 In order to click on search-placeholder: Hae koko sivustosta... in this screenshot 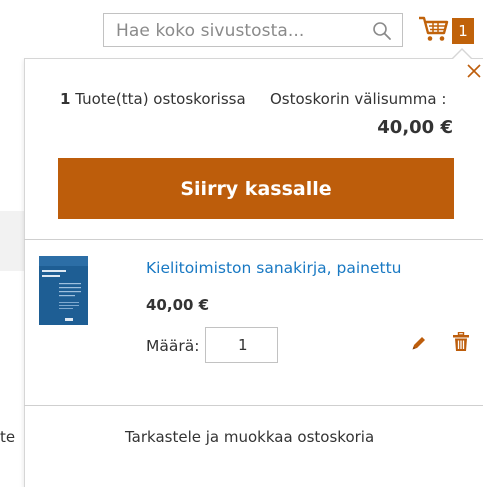, I will do `click(210, 31)`.